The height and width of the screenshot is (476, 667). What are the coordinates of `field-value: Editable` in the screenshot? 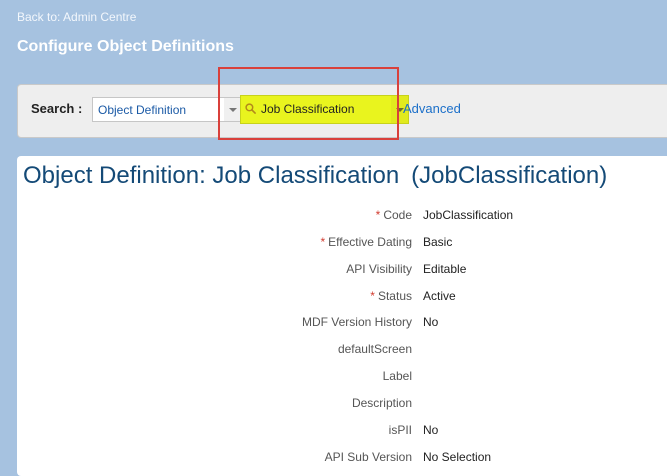 It's located at (445, 269).